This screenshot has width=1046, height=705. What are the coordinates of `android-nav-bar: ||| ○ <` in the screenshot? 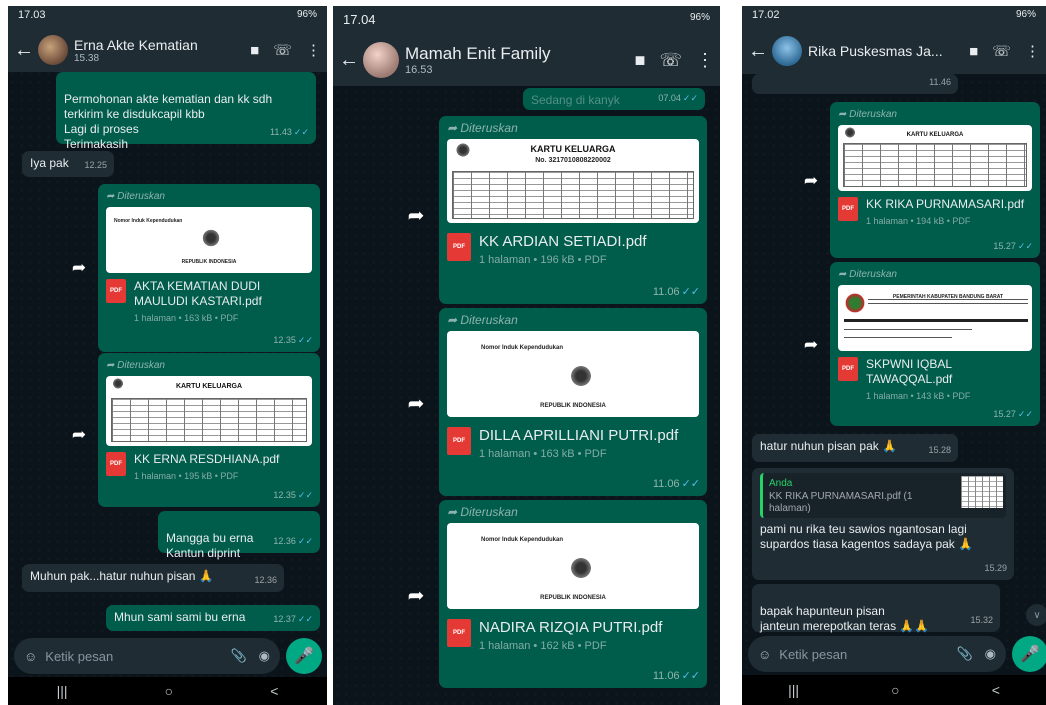 It's located at (167, 691).